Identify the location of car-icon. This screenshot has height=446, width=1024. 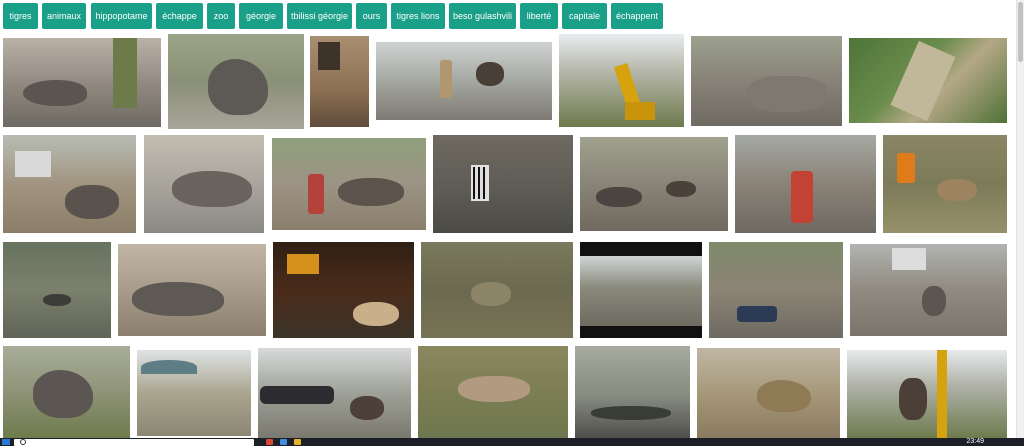
(297, 395).